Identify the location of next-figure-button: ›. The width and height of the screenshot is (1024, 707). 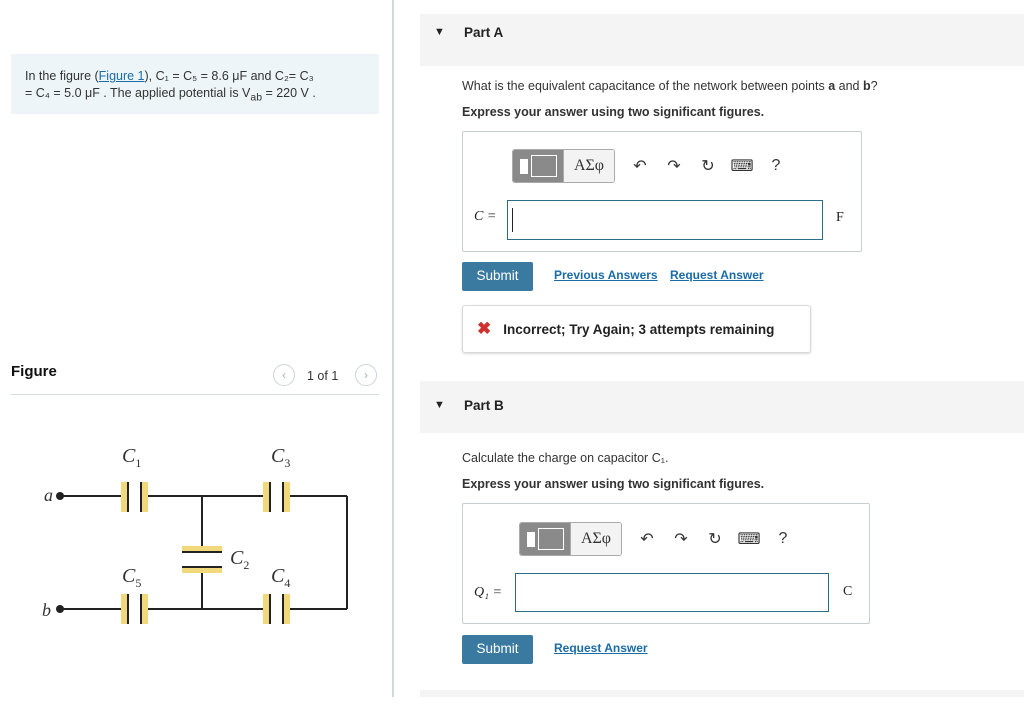
(366, 375).